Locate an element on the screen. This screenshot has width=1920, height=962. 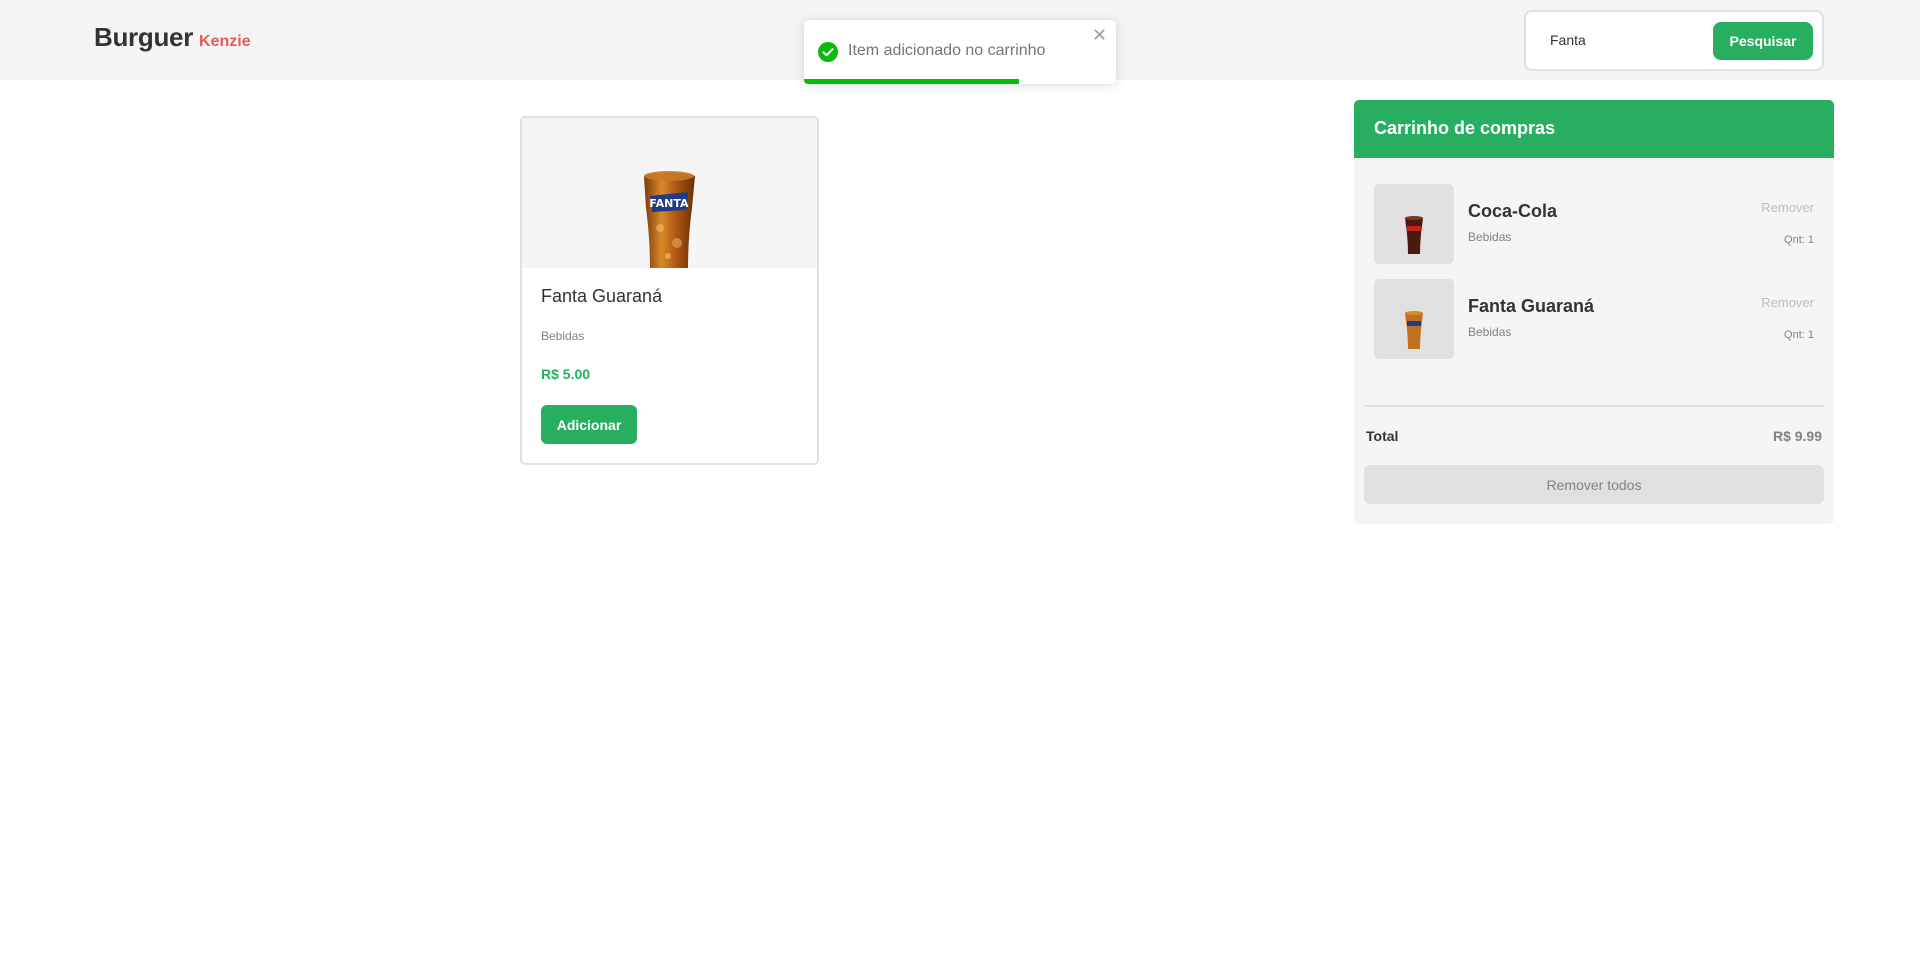
check-circle-icon is located at coordinates (828, 52).